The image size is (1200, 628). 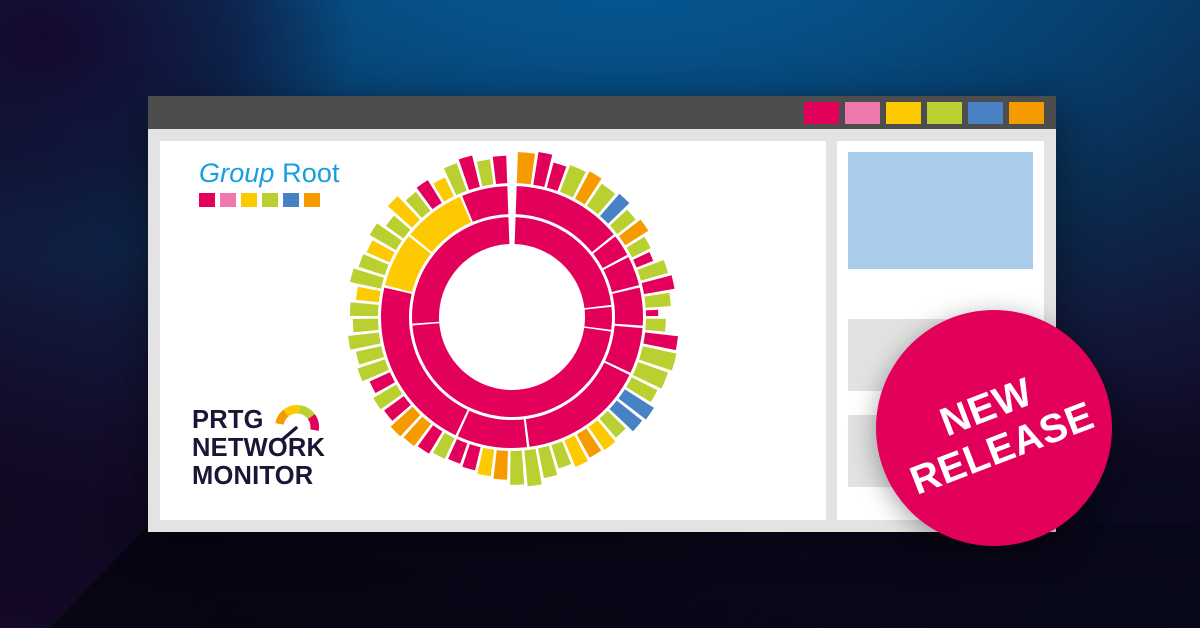 What do you see at coordinates (252, 476) in the screenshot?
I see `logo-line-3: MONITOR` at bounding box center [252, 476].